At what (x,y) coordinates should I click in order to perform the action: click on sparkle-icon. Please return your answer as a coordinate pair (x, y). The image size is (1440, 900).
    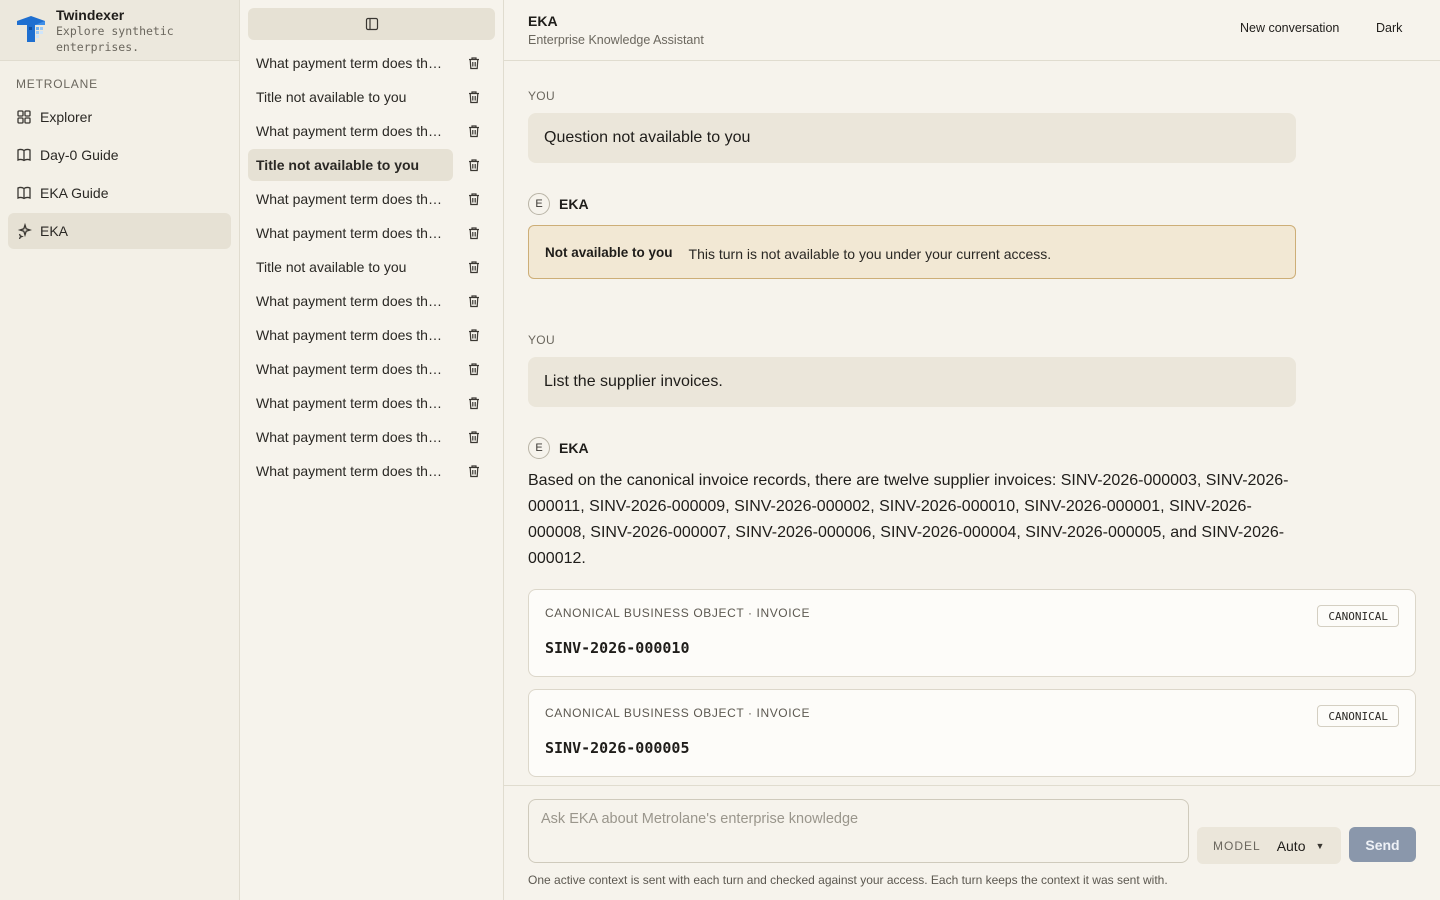
    Looking at the image, I should click on (24, 231).